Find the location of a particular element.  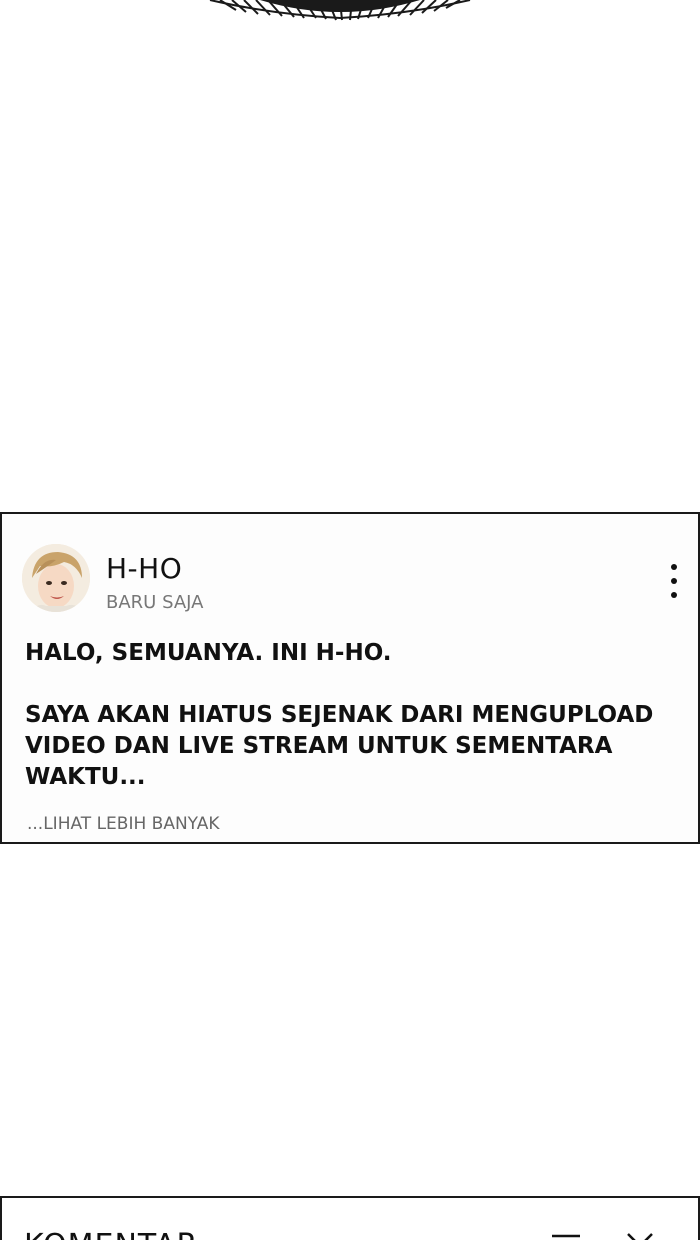

close-icon is located at coordinates (640, 1235).